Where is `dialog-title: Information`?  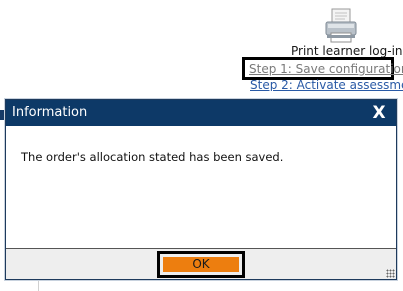 dialog-title: Information is located at coordinates (50, 112).